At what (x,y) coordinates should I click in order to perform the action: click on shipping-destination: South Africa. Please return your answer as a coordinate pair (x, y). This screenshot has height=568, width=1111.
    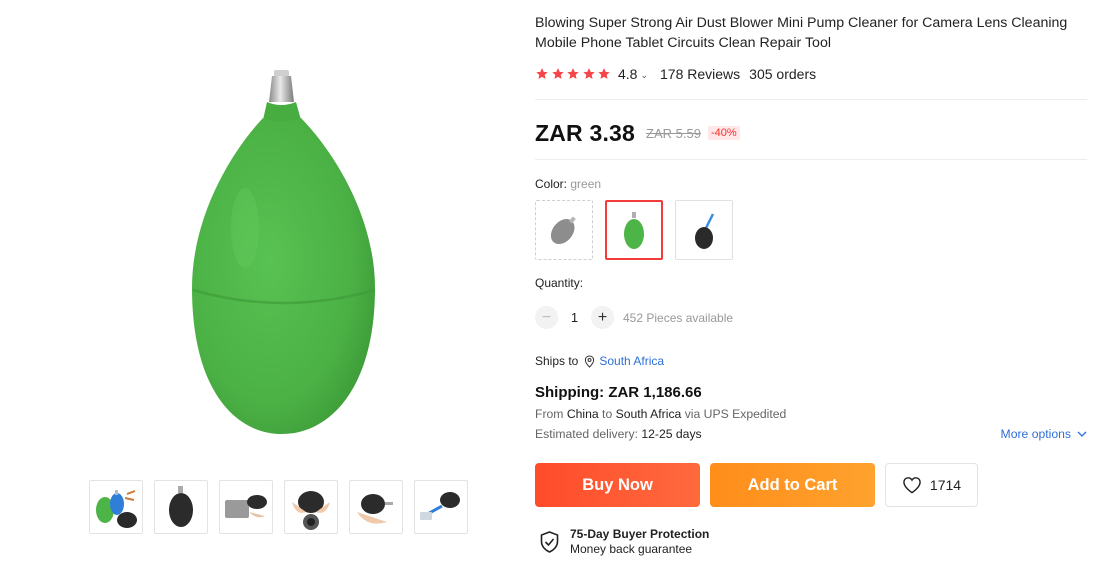
    Looking at the image, I should click on (648, 414).